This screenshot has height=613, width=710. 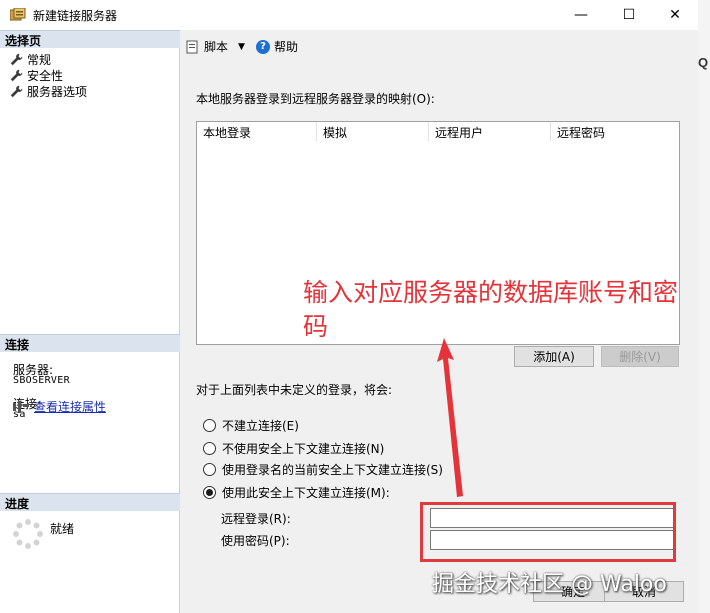 What do you see at coordinates (256, 519) in the screenshot?
I see `remote-login-label: 远程登录(R):` at bounding box center [256, 519].